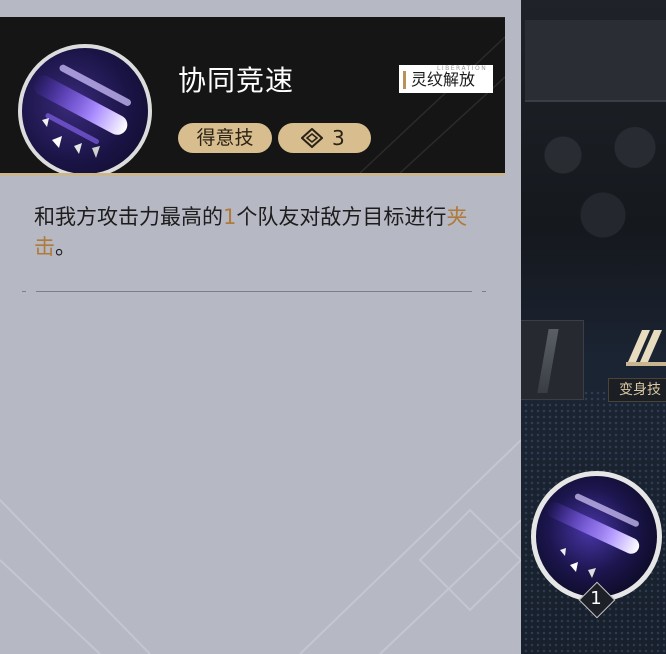  I want to click on desc-highlight-count: 1, so click(230, 217).